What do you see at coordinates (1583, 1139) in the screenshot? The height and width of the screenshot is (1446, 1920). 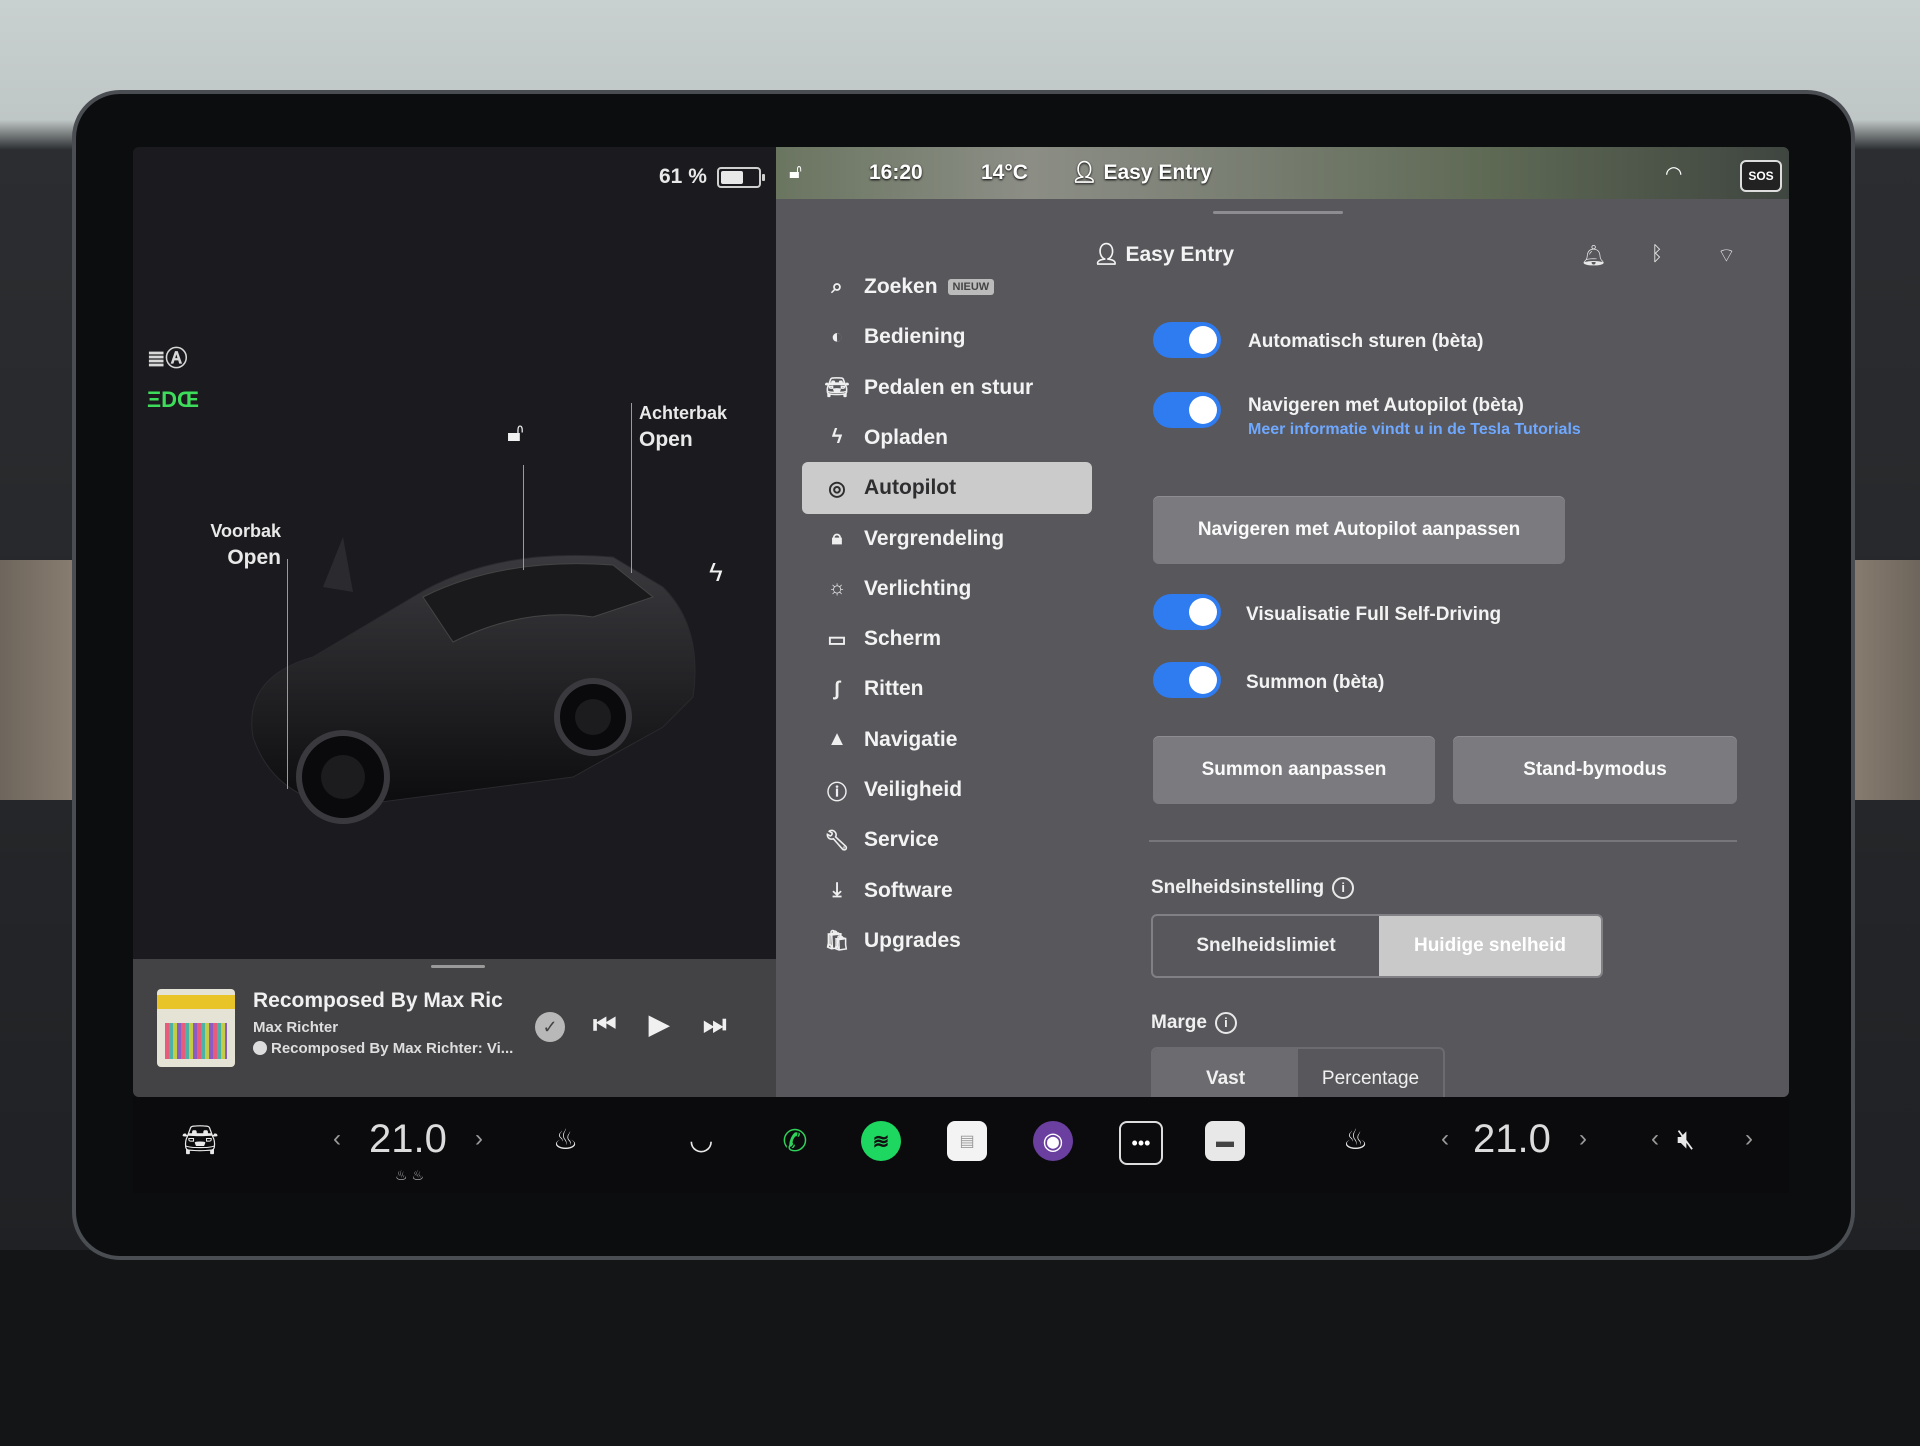 I see `passenger-temp-up-icon: ›` at bounding box center [1583, 1139].